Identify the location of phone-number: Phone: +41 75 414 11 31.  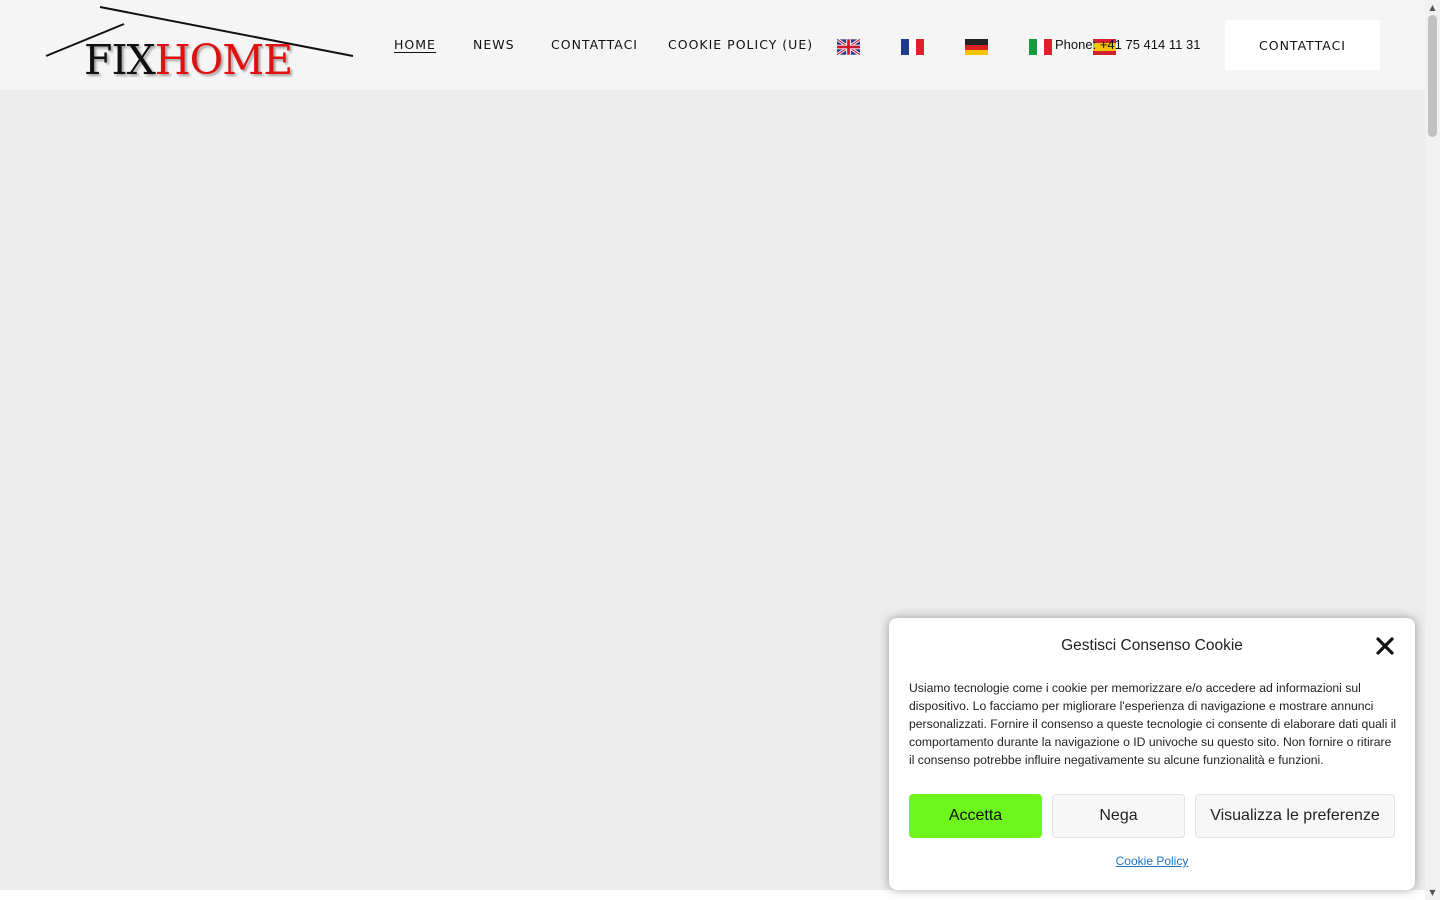
(1128, 44).